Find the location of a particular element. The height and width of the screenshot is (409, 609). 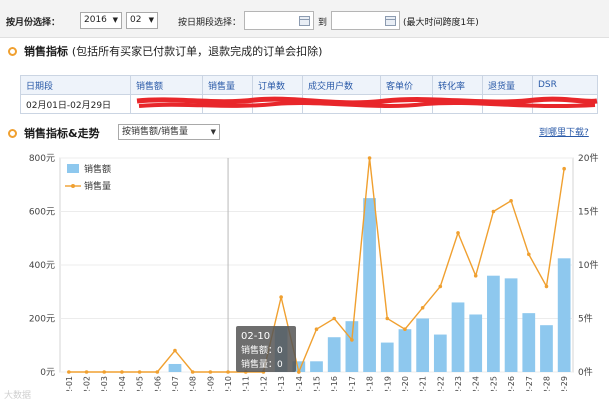

x-tick-label: 02-26 is located at coordinates (511, 383).